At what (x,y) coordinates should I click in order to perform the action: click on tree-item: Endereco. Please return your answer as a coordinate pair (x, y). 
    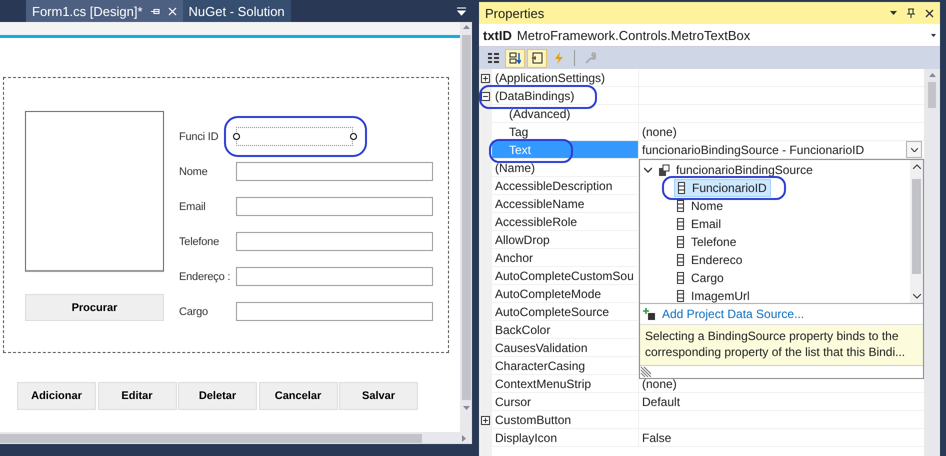
    Looking at the image, I should click on (710, 260).